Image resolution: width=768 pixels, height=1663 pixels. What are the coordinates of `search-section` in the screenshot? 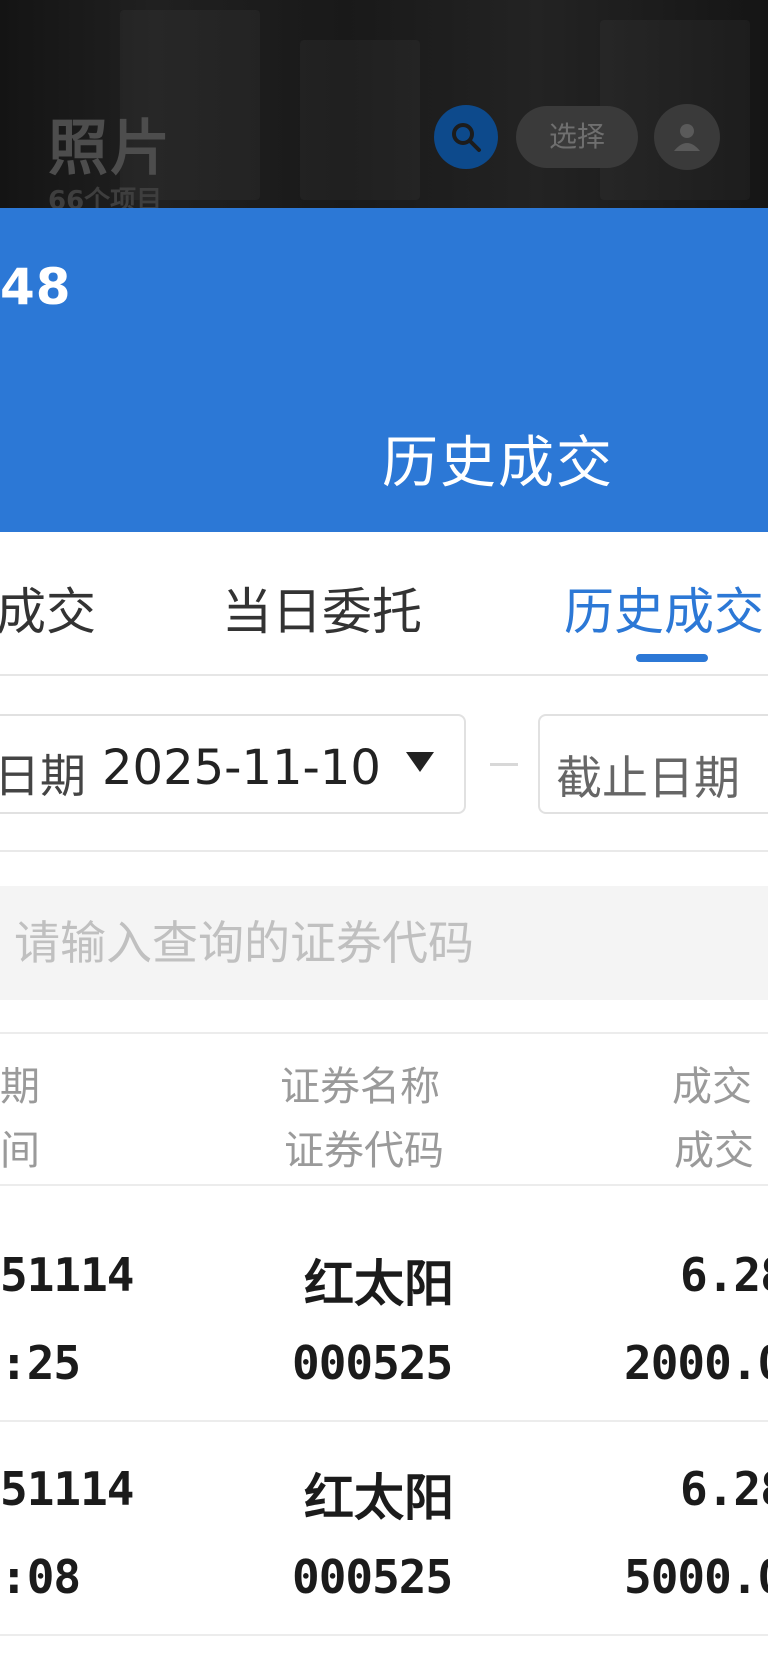 It's located at (384, 943).